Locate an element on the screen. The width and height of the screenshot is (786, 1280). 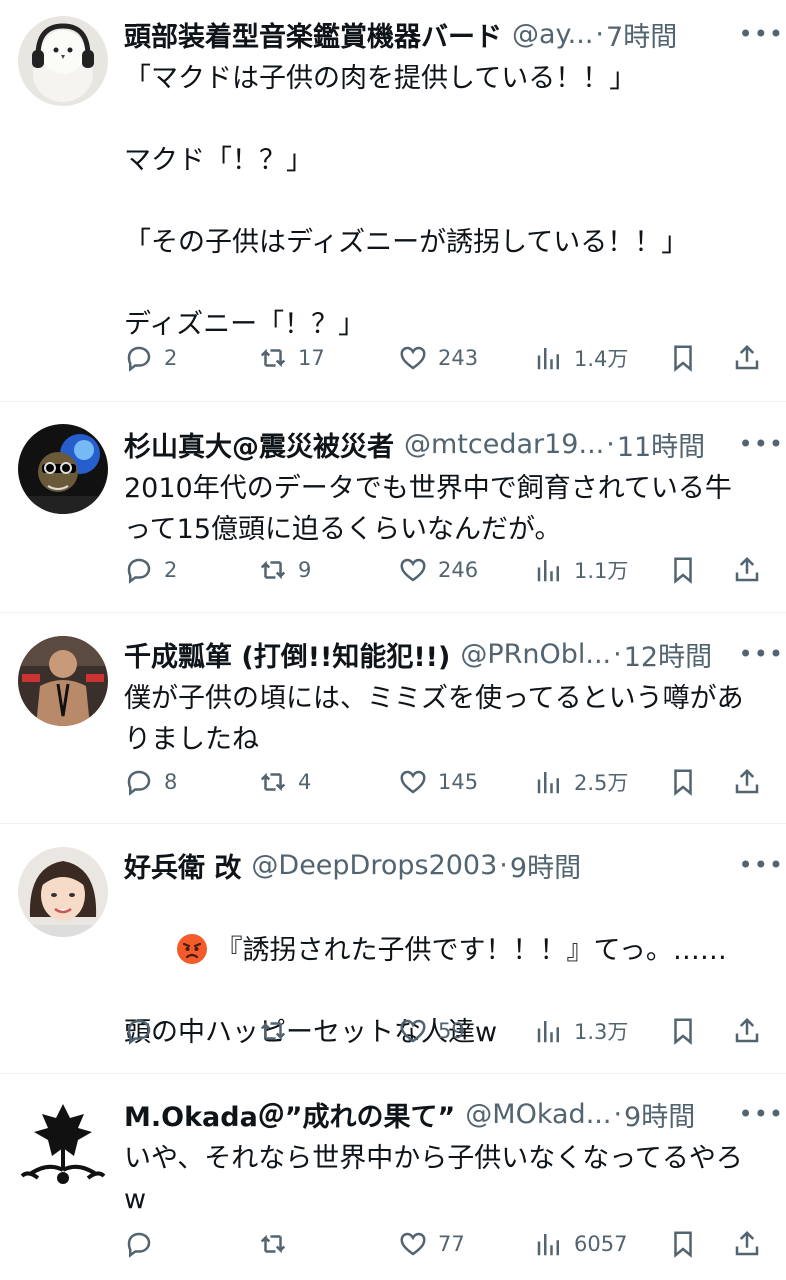
like-count: 246 is located at coordinates (458, 570).